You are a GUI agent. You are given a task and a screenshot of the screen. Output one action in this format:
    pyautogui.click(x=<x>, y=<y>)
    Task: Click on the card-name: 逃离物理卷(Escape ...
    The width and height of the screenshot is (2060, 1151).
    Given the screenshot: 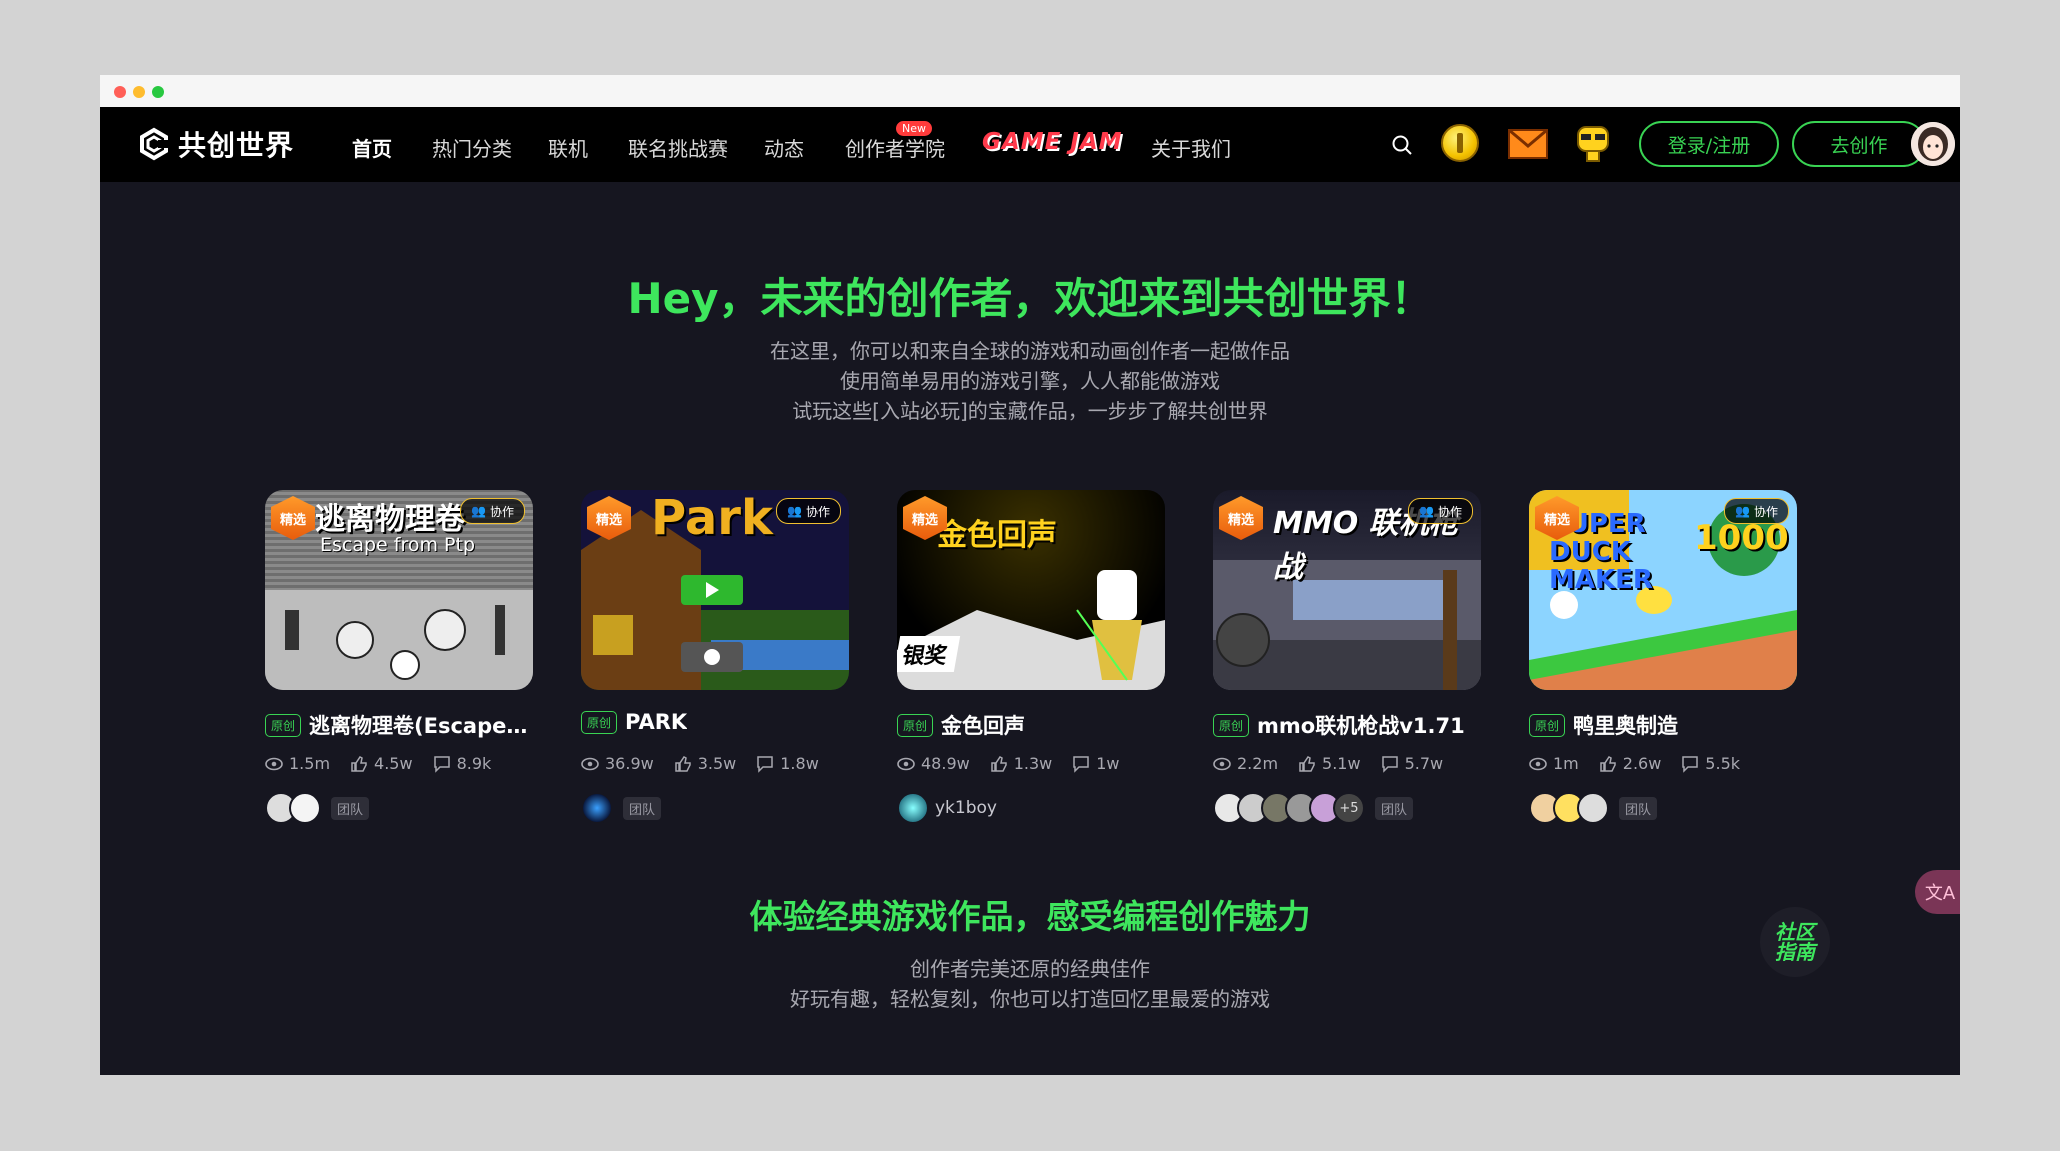 What is the action you would take?
    pyautogui.click(x=421, y=725)
    